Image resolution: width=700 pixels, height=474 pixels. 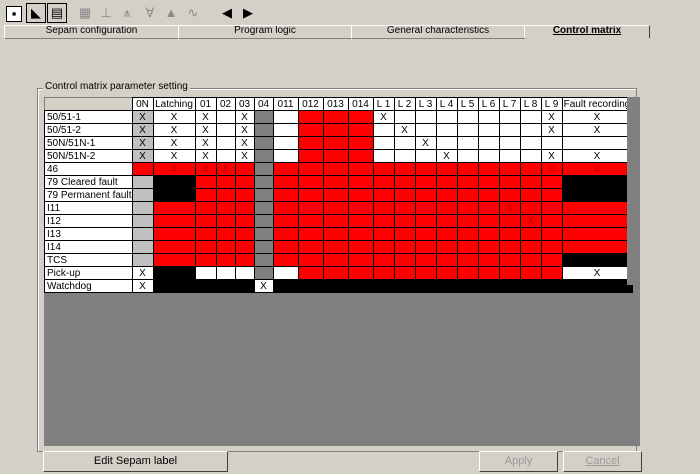 I want to click on vertical-scrollbar, so click(x=633, y=191).